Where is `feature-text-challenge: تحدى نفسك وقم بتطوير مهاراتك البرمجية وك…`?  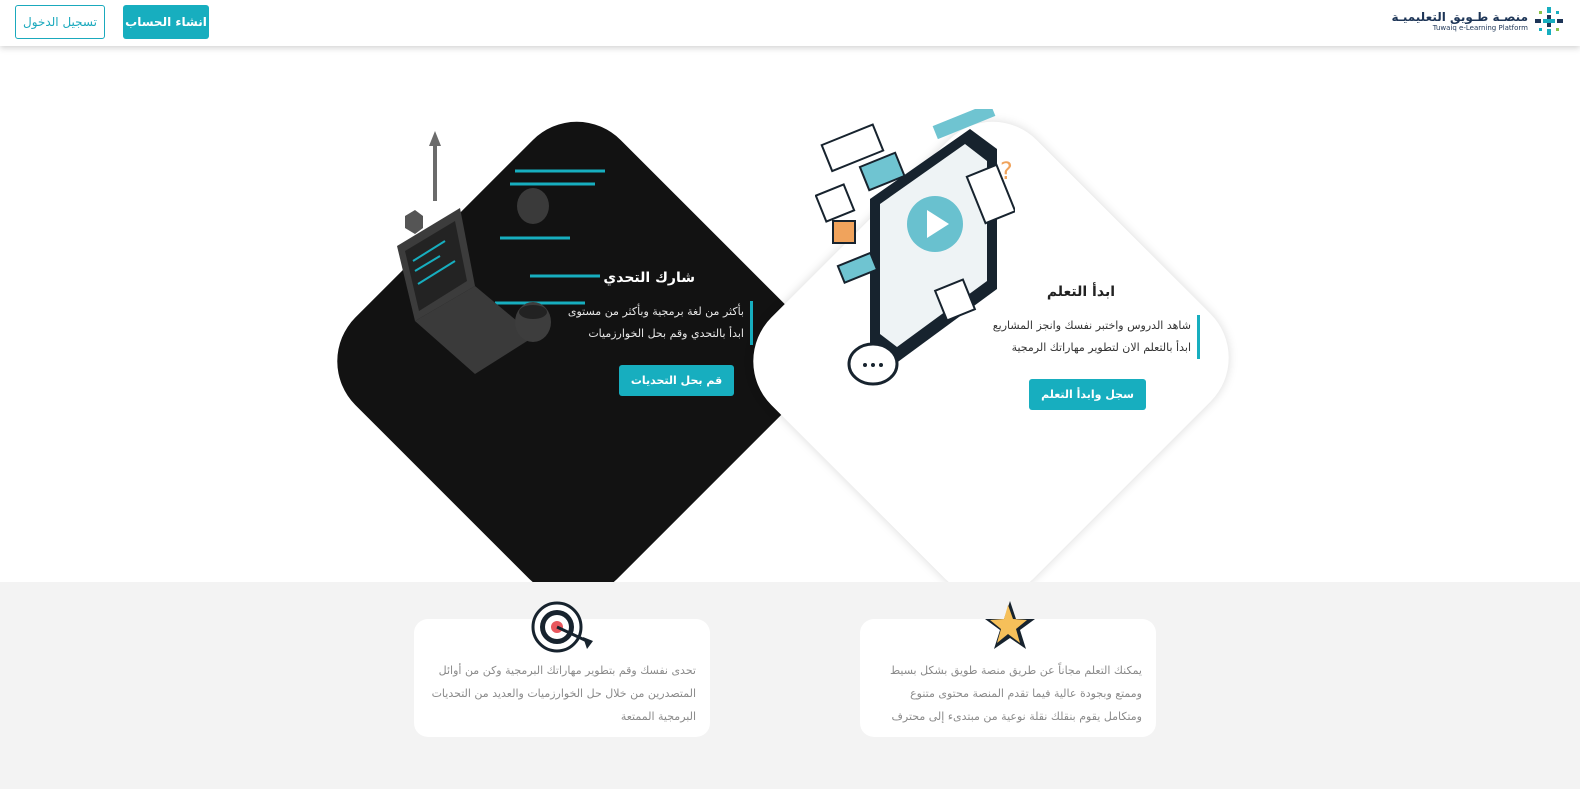 feature-text-challenge: تحدى نفسك وقم بتطوير مهاراتك البرمجية وك… is located at coordinates (563, 693).